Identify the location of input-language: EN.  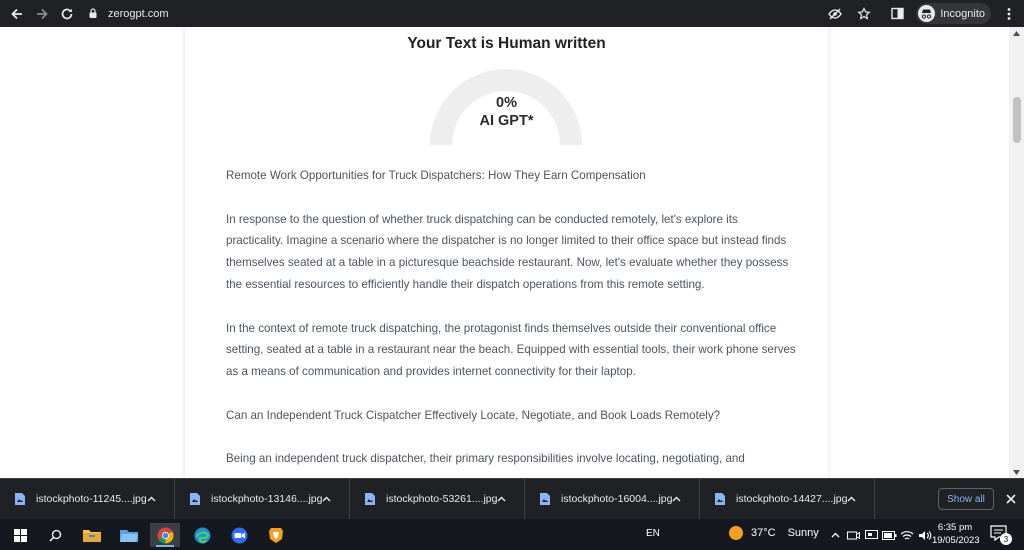
(653, 533).